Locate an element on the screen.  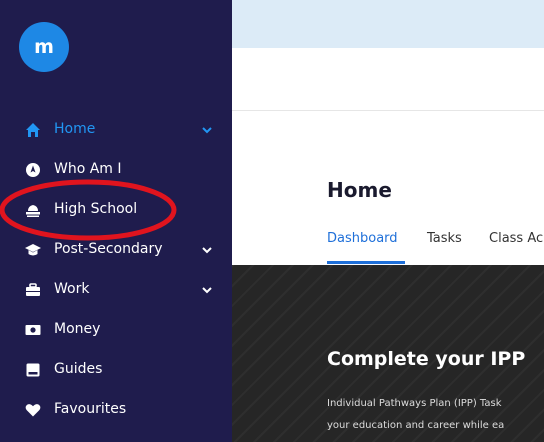
hero-title: Complete your IPP is located at coordinates (426, 359).